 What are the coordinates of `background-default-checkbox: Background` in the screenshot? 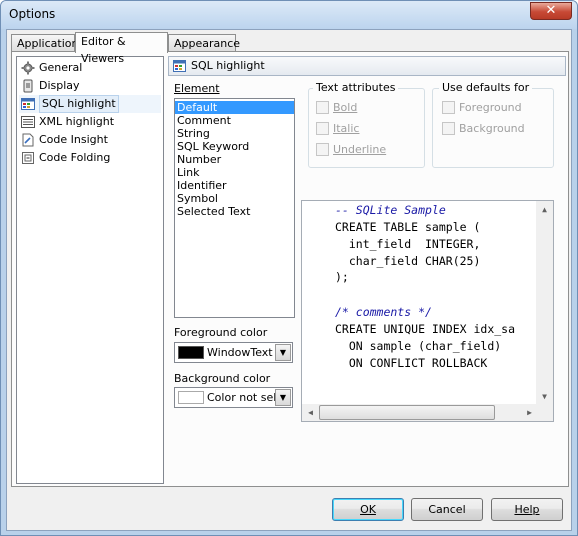 It's located at (483, 129).